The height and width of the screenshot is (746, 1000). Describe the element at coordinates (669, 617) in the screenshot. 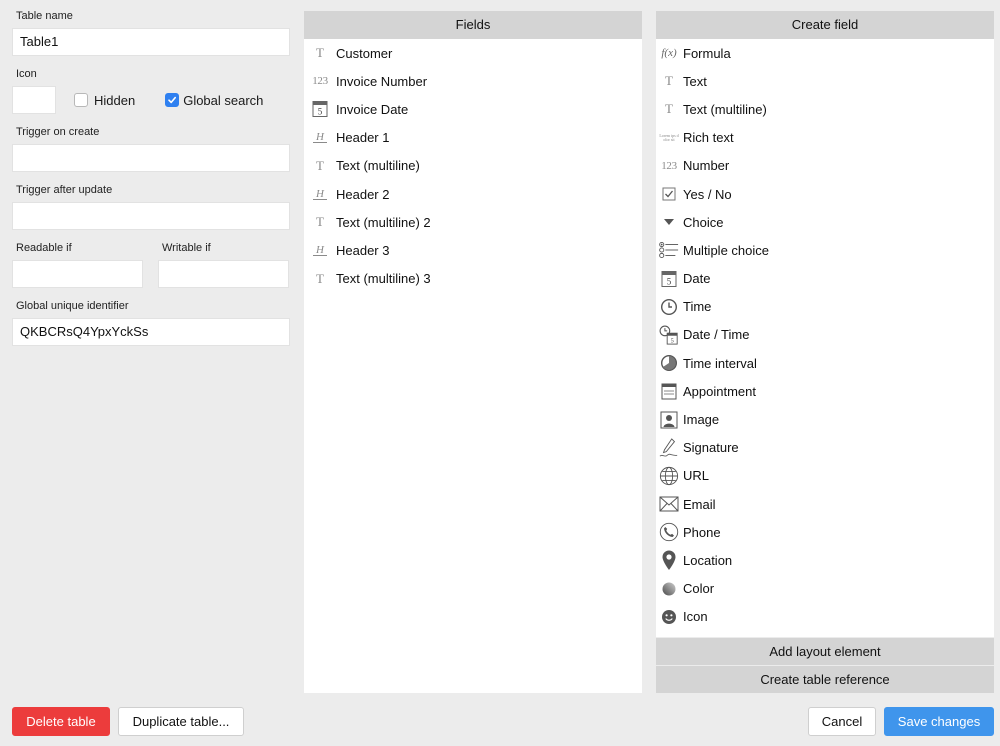

I see `smiley-icon` at that location.